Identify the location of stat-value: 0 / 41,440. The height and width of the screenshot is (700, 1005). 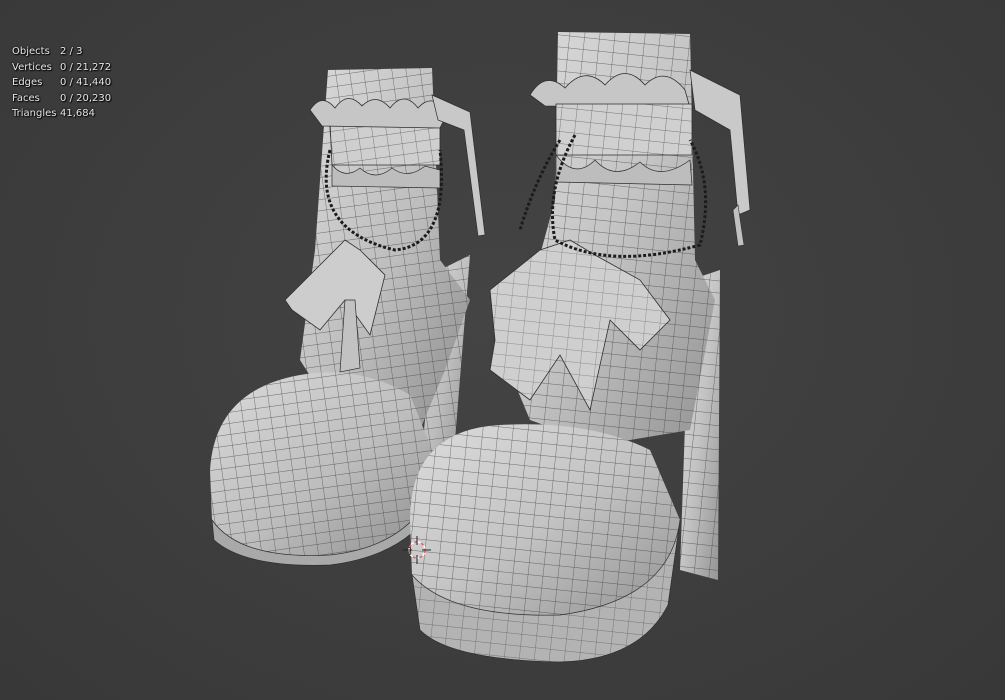
(86, 83).